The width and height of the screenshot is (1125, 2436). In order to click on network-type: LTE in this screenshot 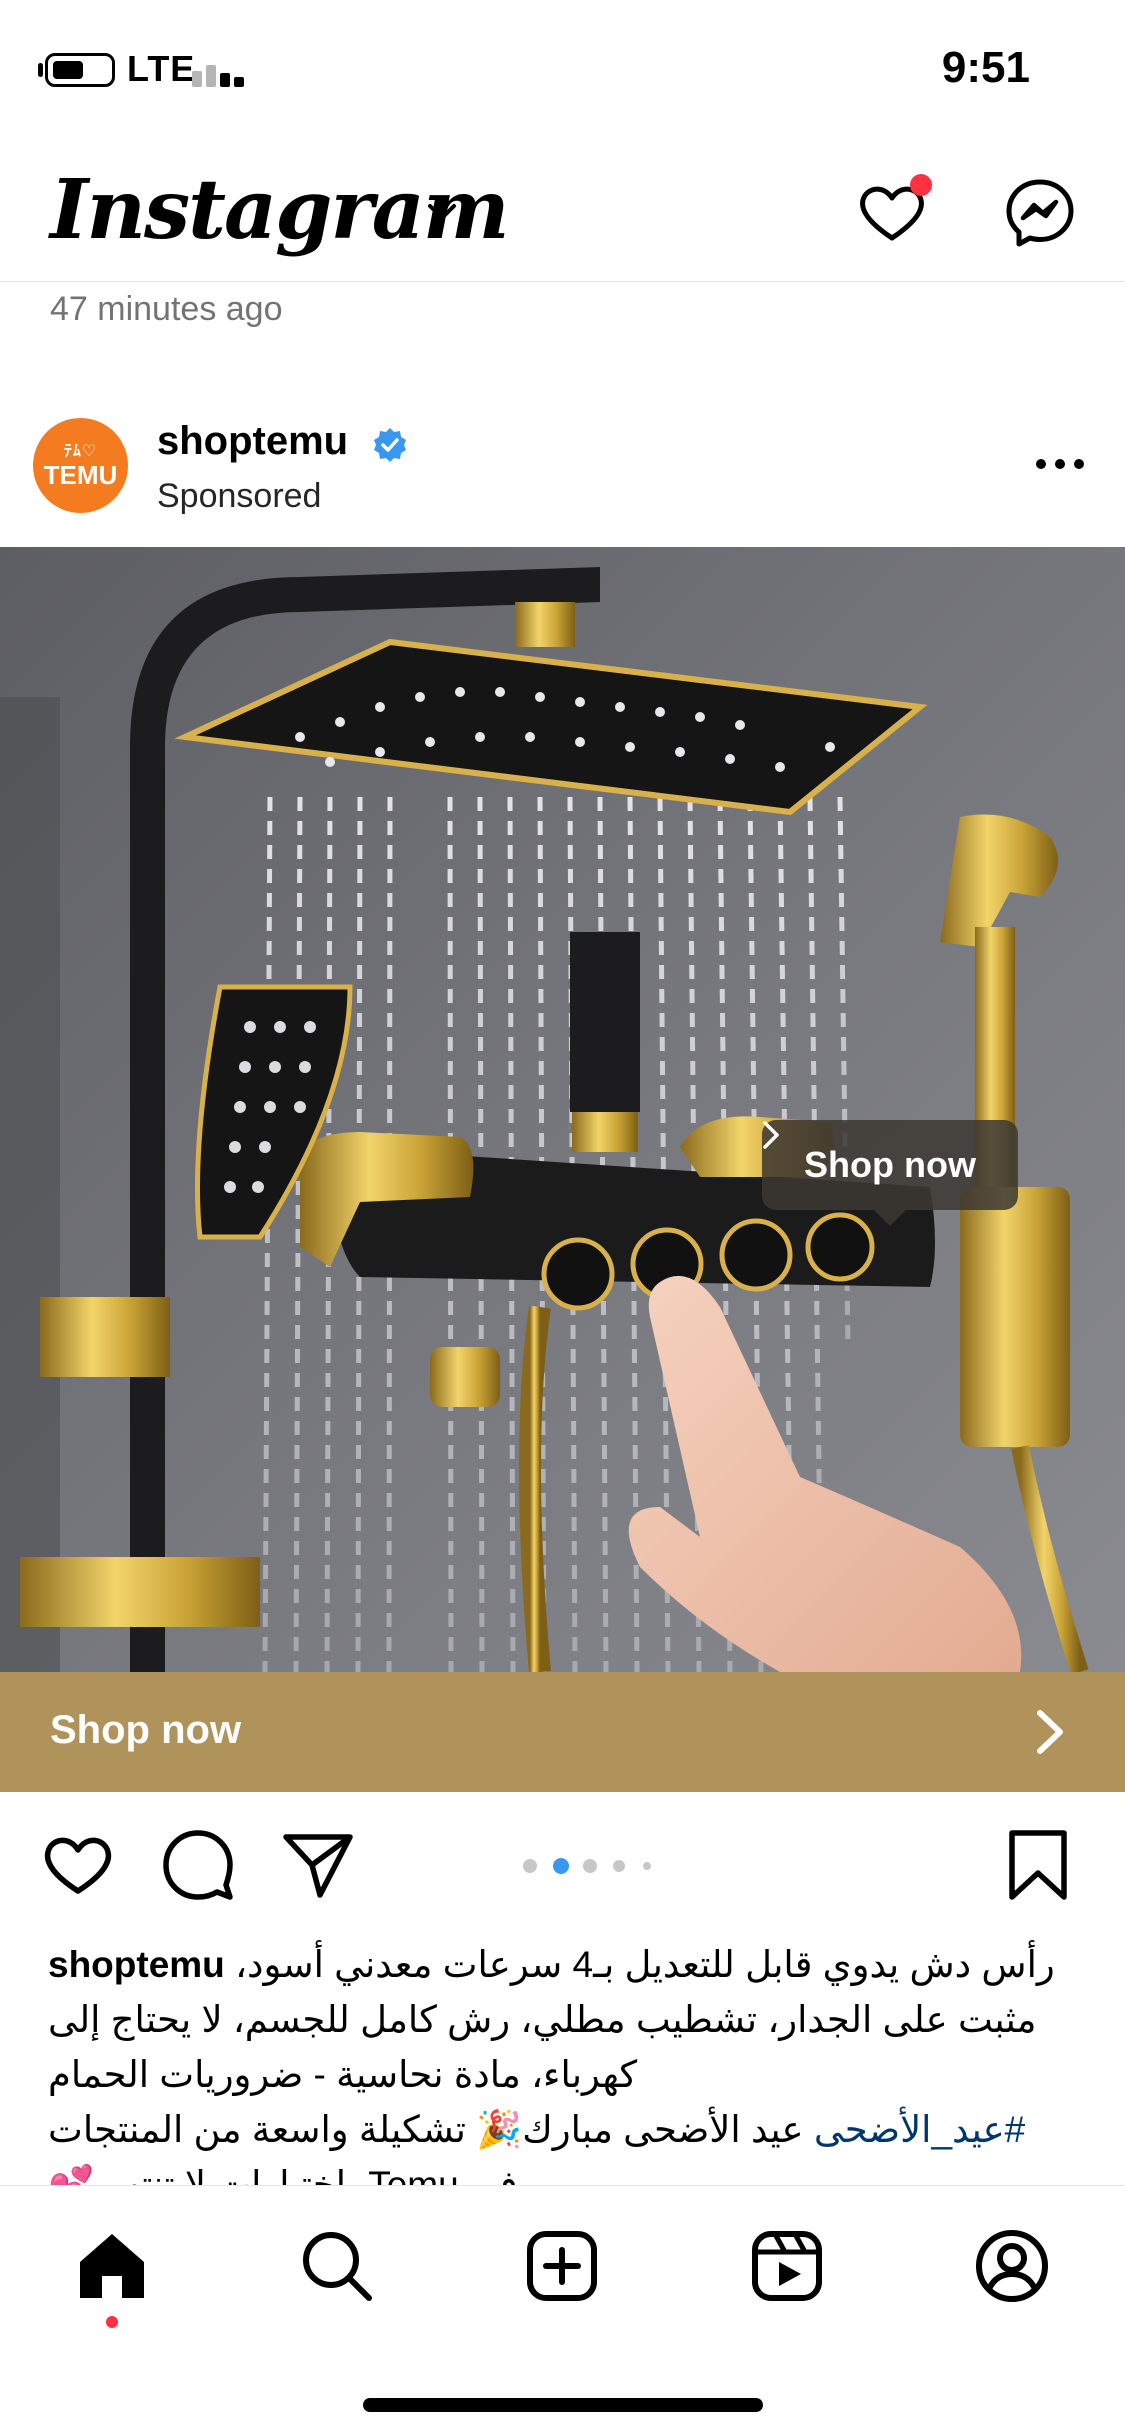, I will do `click(161, 68)`.